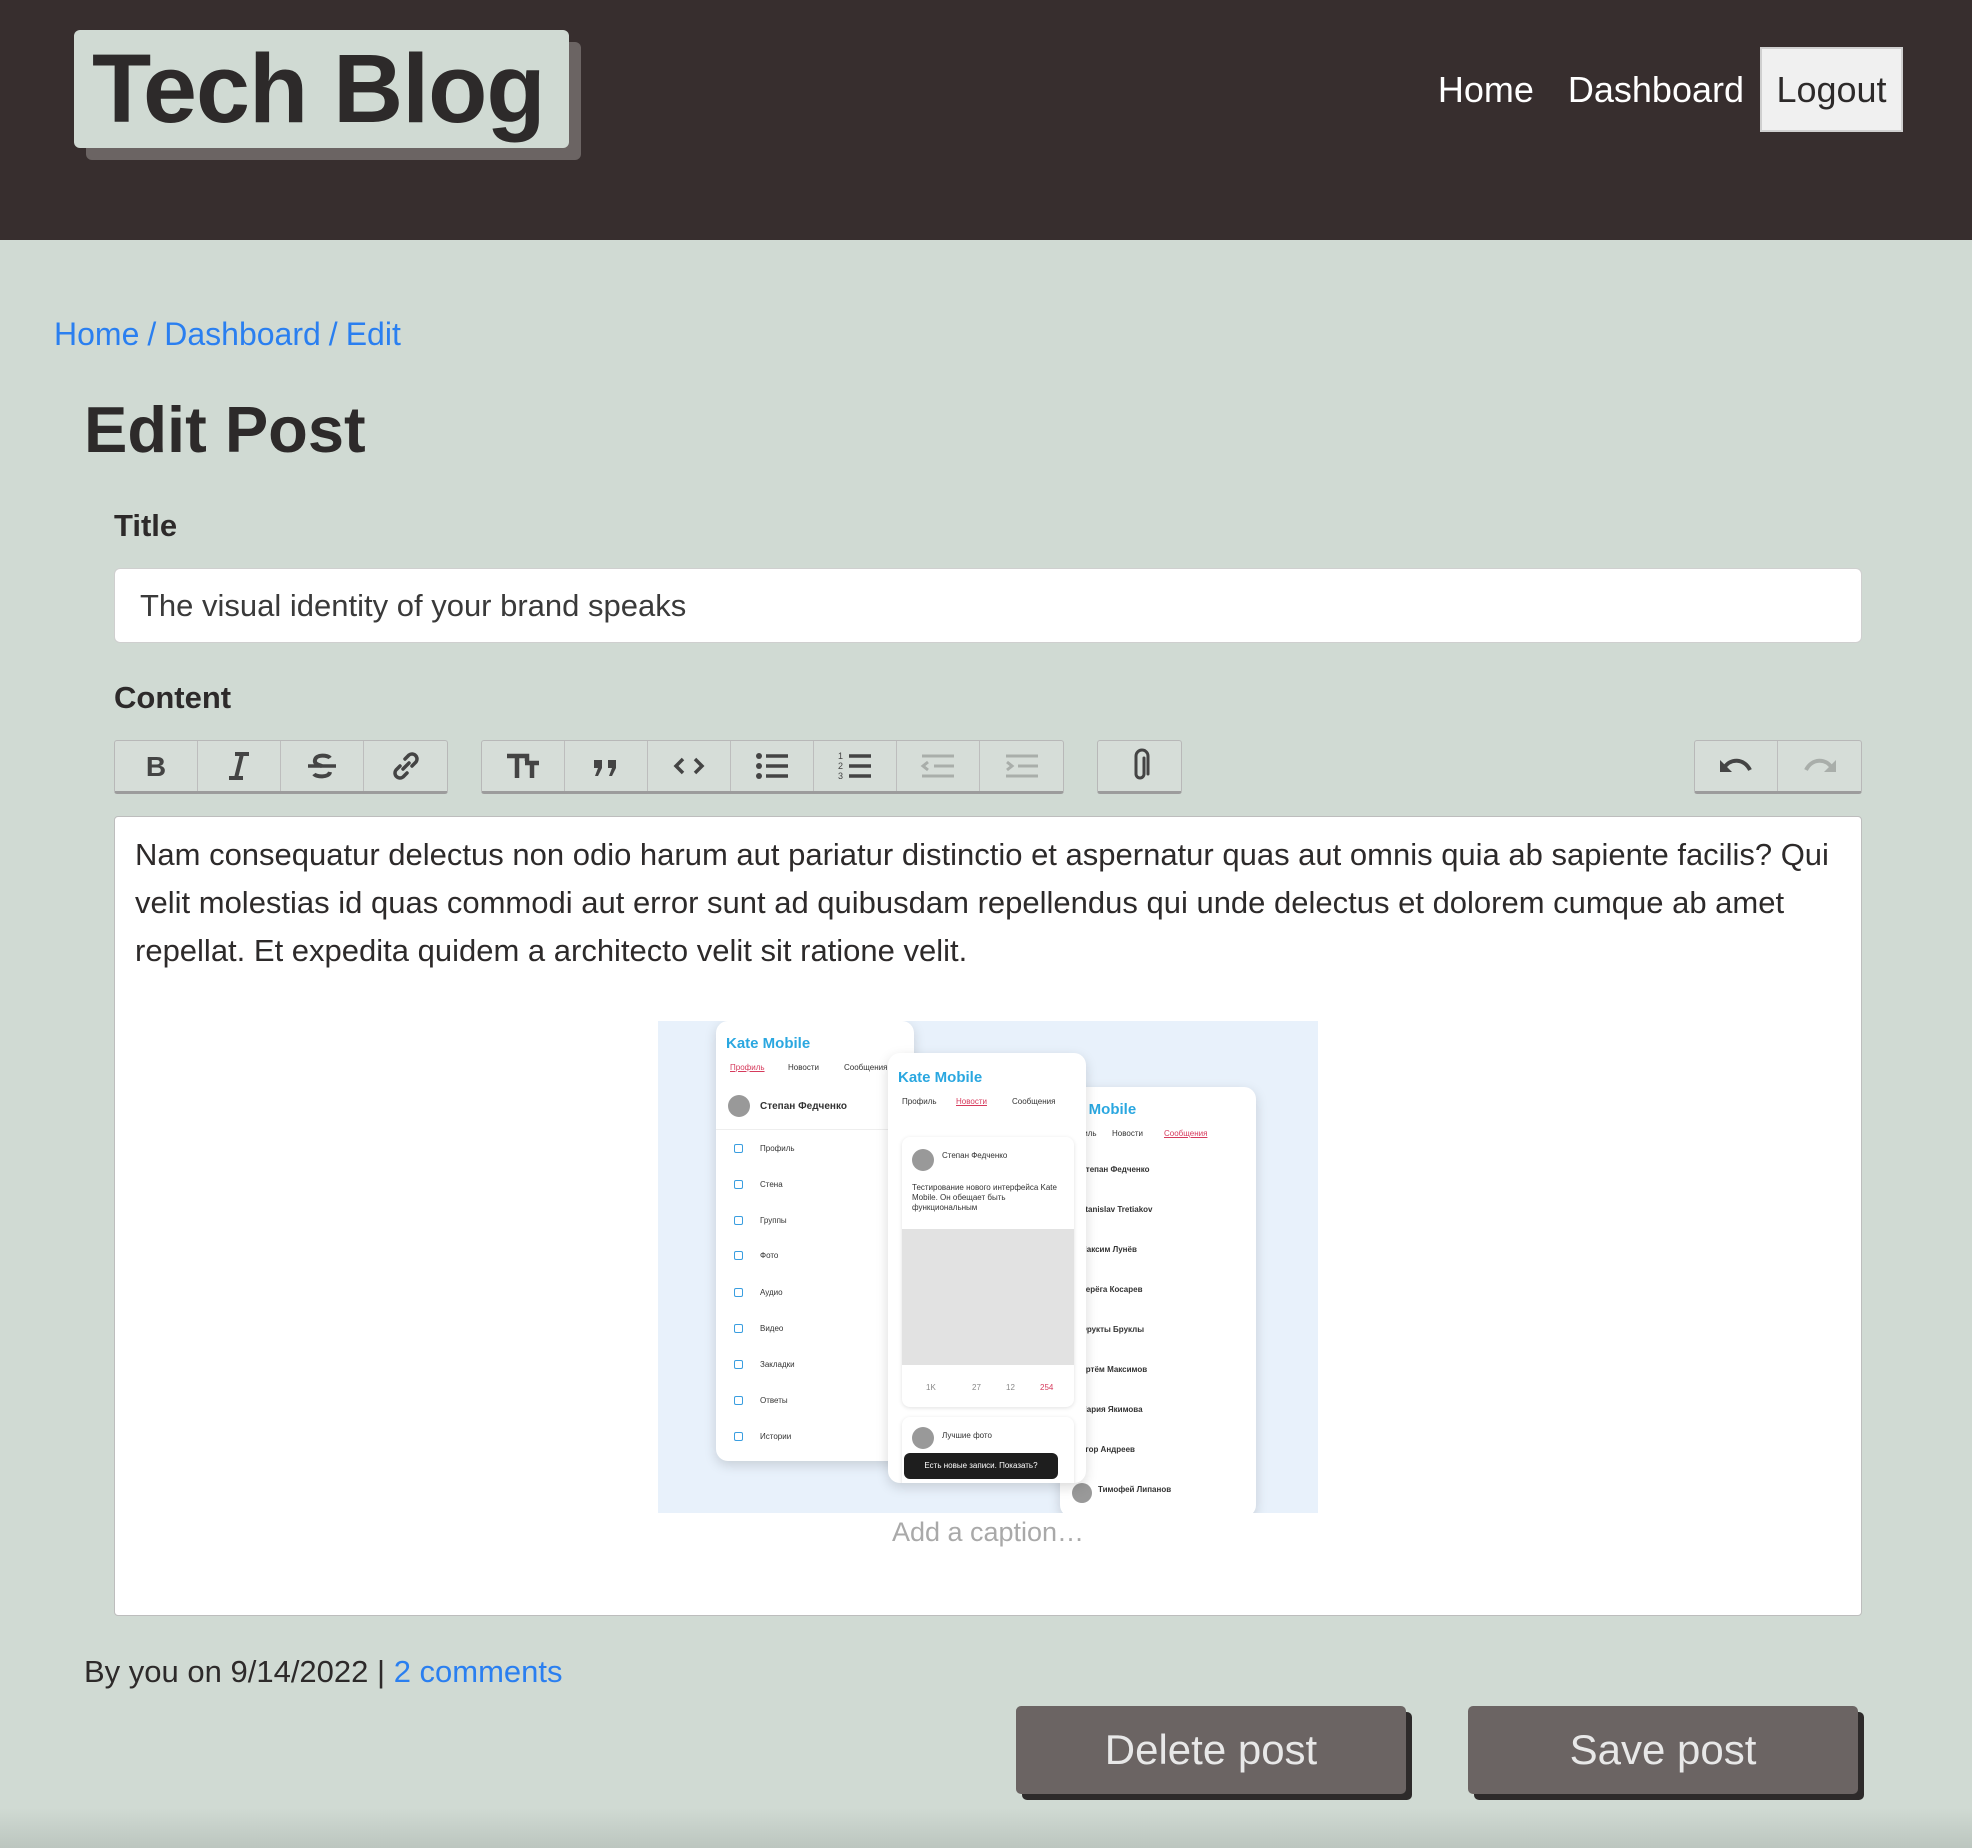 Image resolution: width=1972 pixels, height=1848 pixels. I want to click on page-title: Edit Post, so click(225, 429).